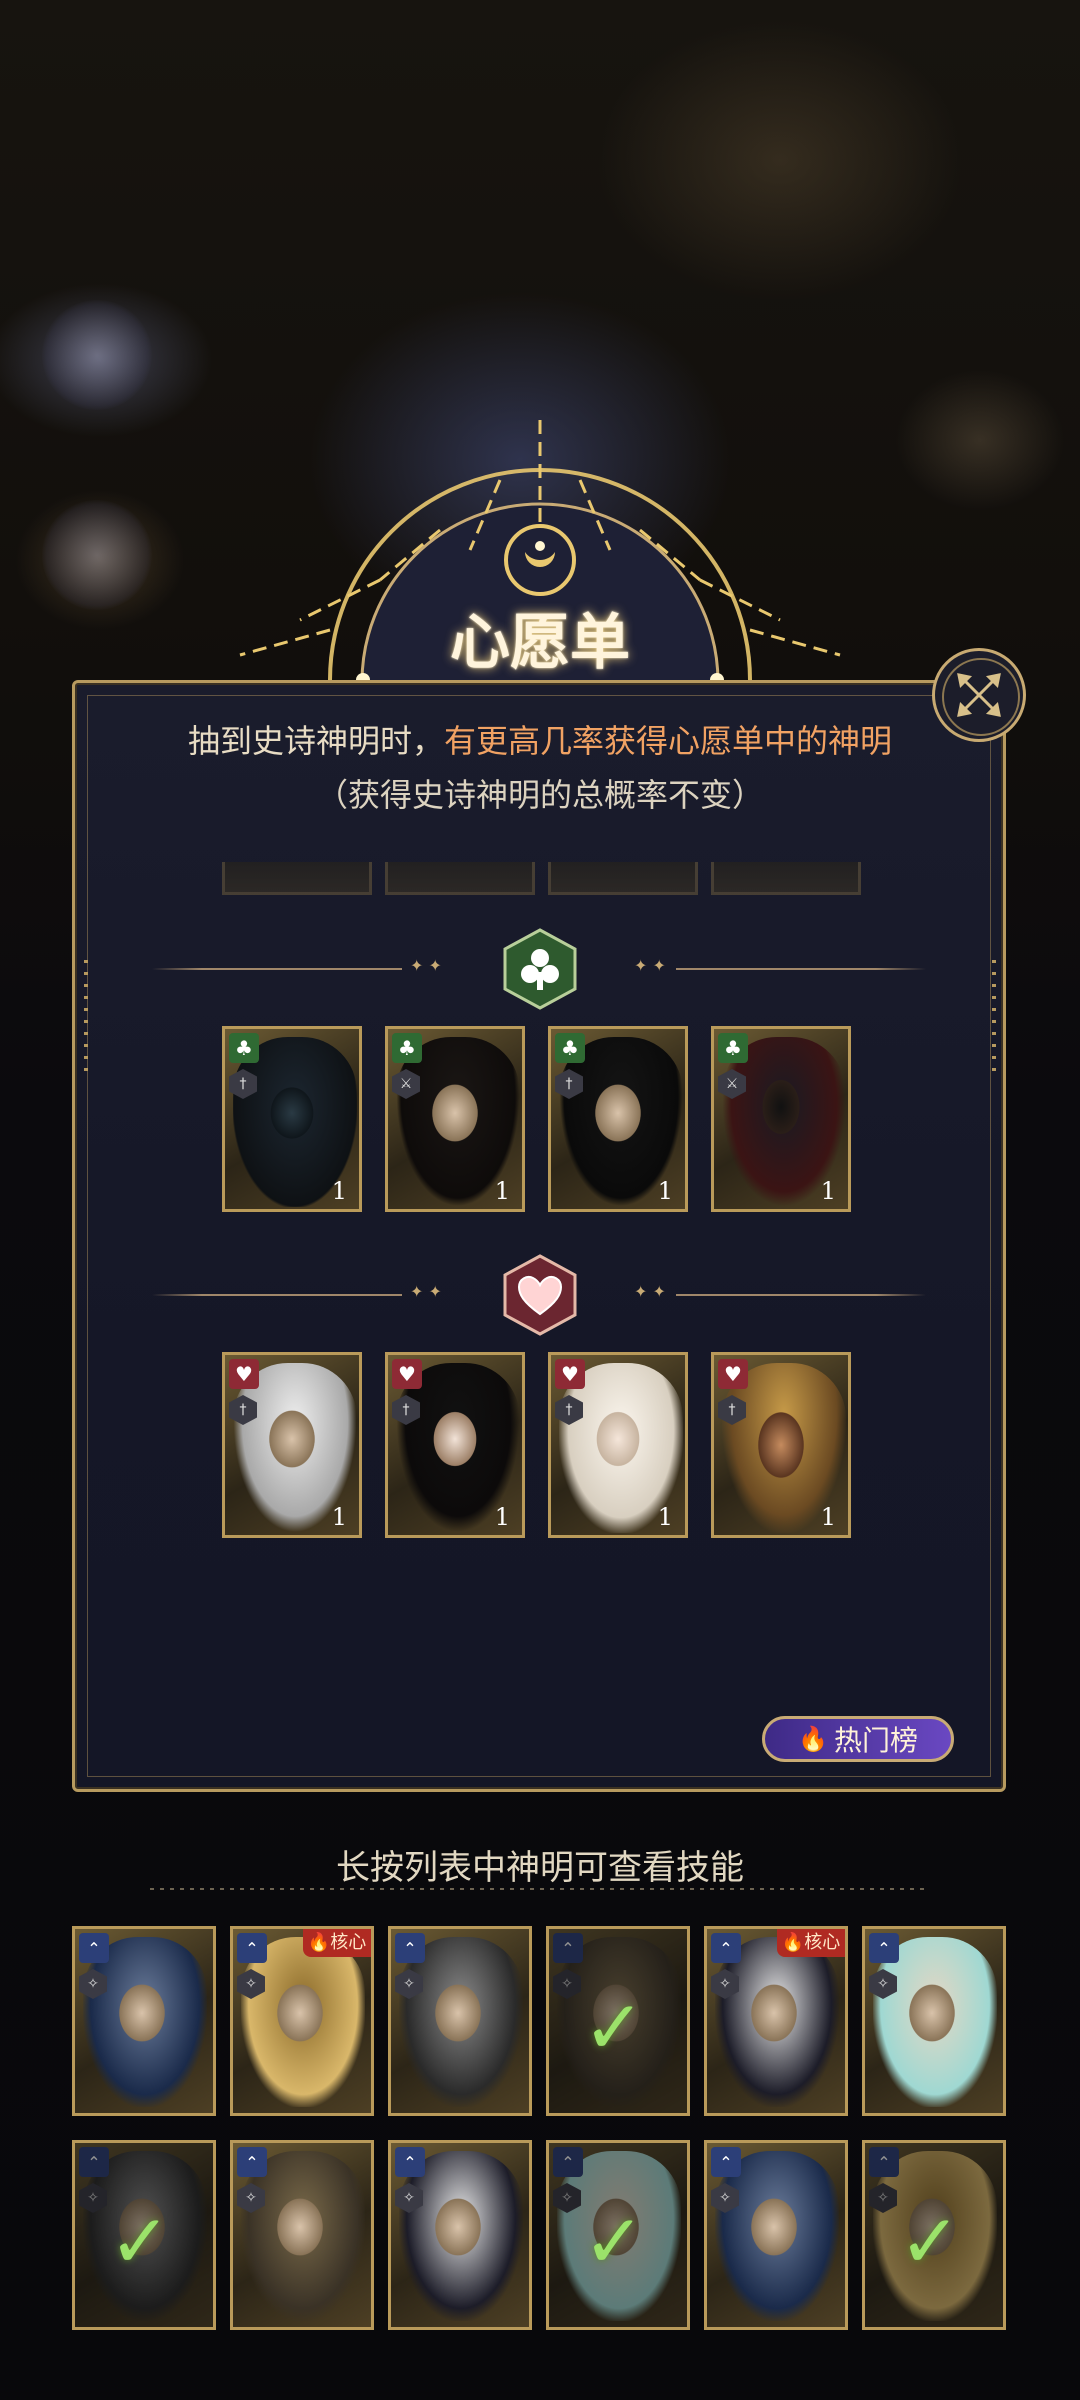 This screenshot has height=2400, width=1080. What do you see at coordinates (813, 1739) in the screenshot?
I see `fire-icon: 🔥` at bounding box center [813, 1739].